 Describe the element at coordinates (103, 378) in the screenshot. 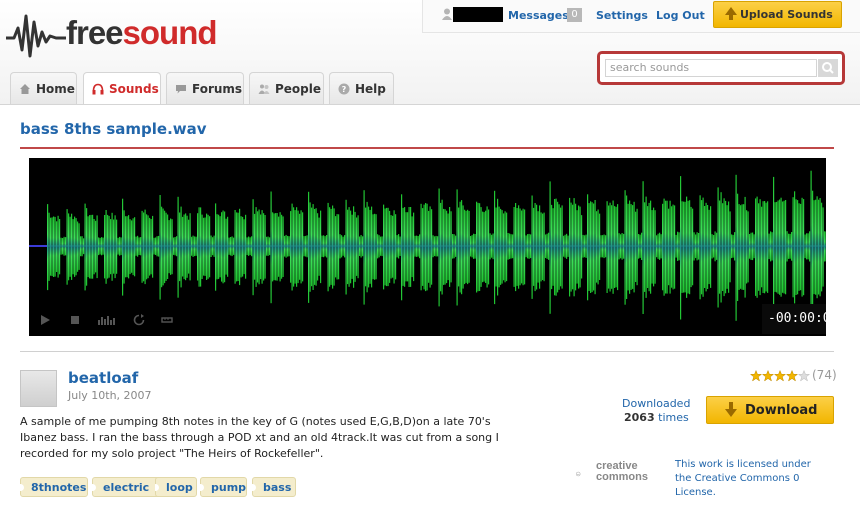

I see `author-link: beatloaf` at that location.